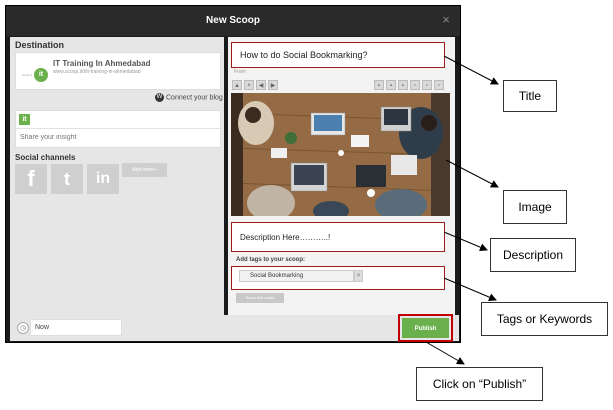  I want to click on callout-description: Description, so click(533, 255).